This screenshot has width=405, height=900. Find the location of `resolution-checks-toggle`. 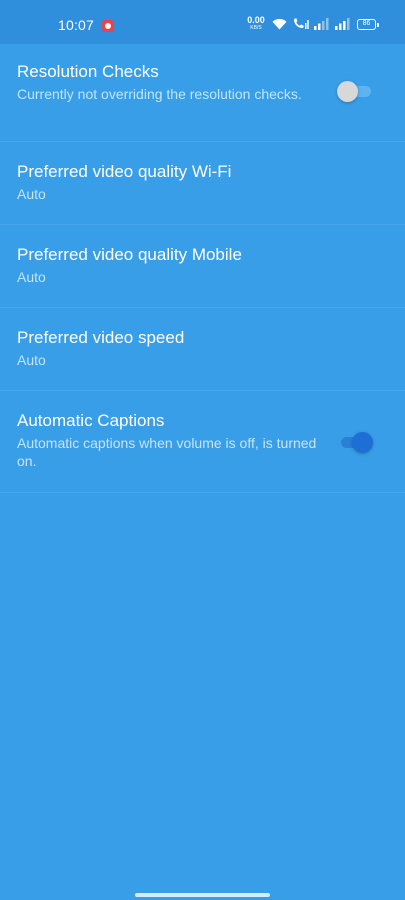

resolution-checks-toggle is located at coordinates (355, 91).